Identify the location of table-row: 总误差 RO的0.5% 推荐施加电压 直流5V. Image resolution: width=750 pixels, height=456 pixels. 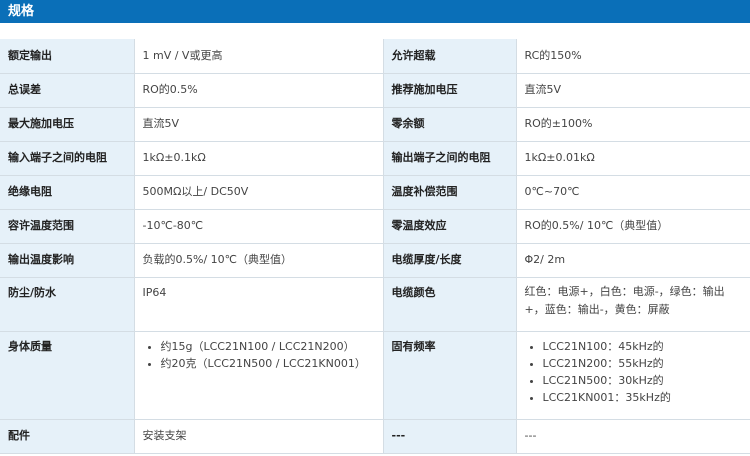
(375, 90).